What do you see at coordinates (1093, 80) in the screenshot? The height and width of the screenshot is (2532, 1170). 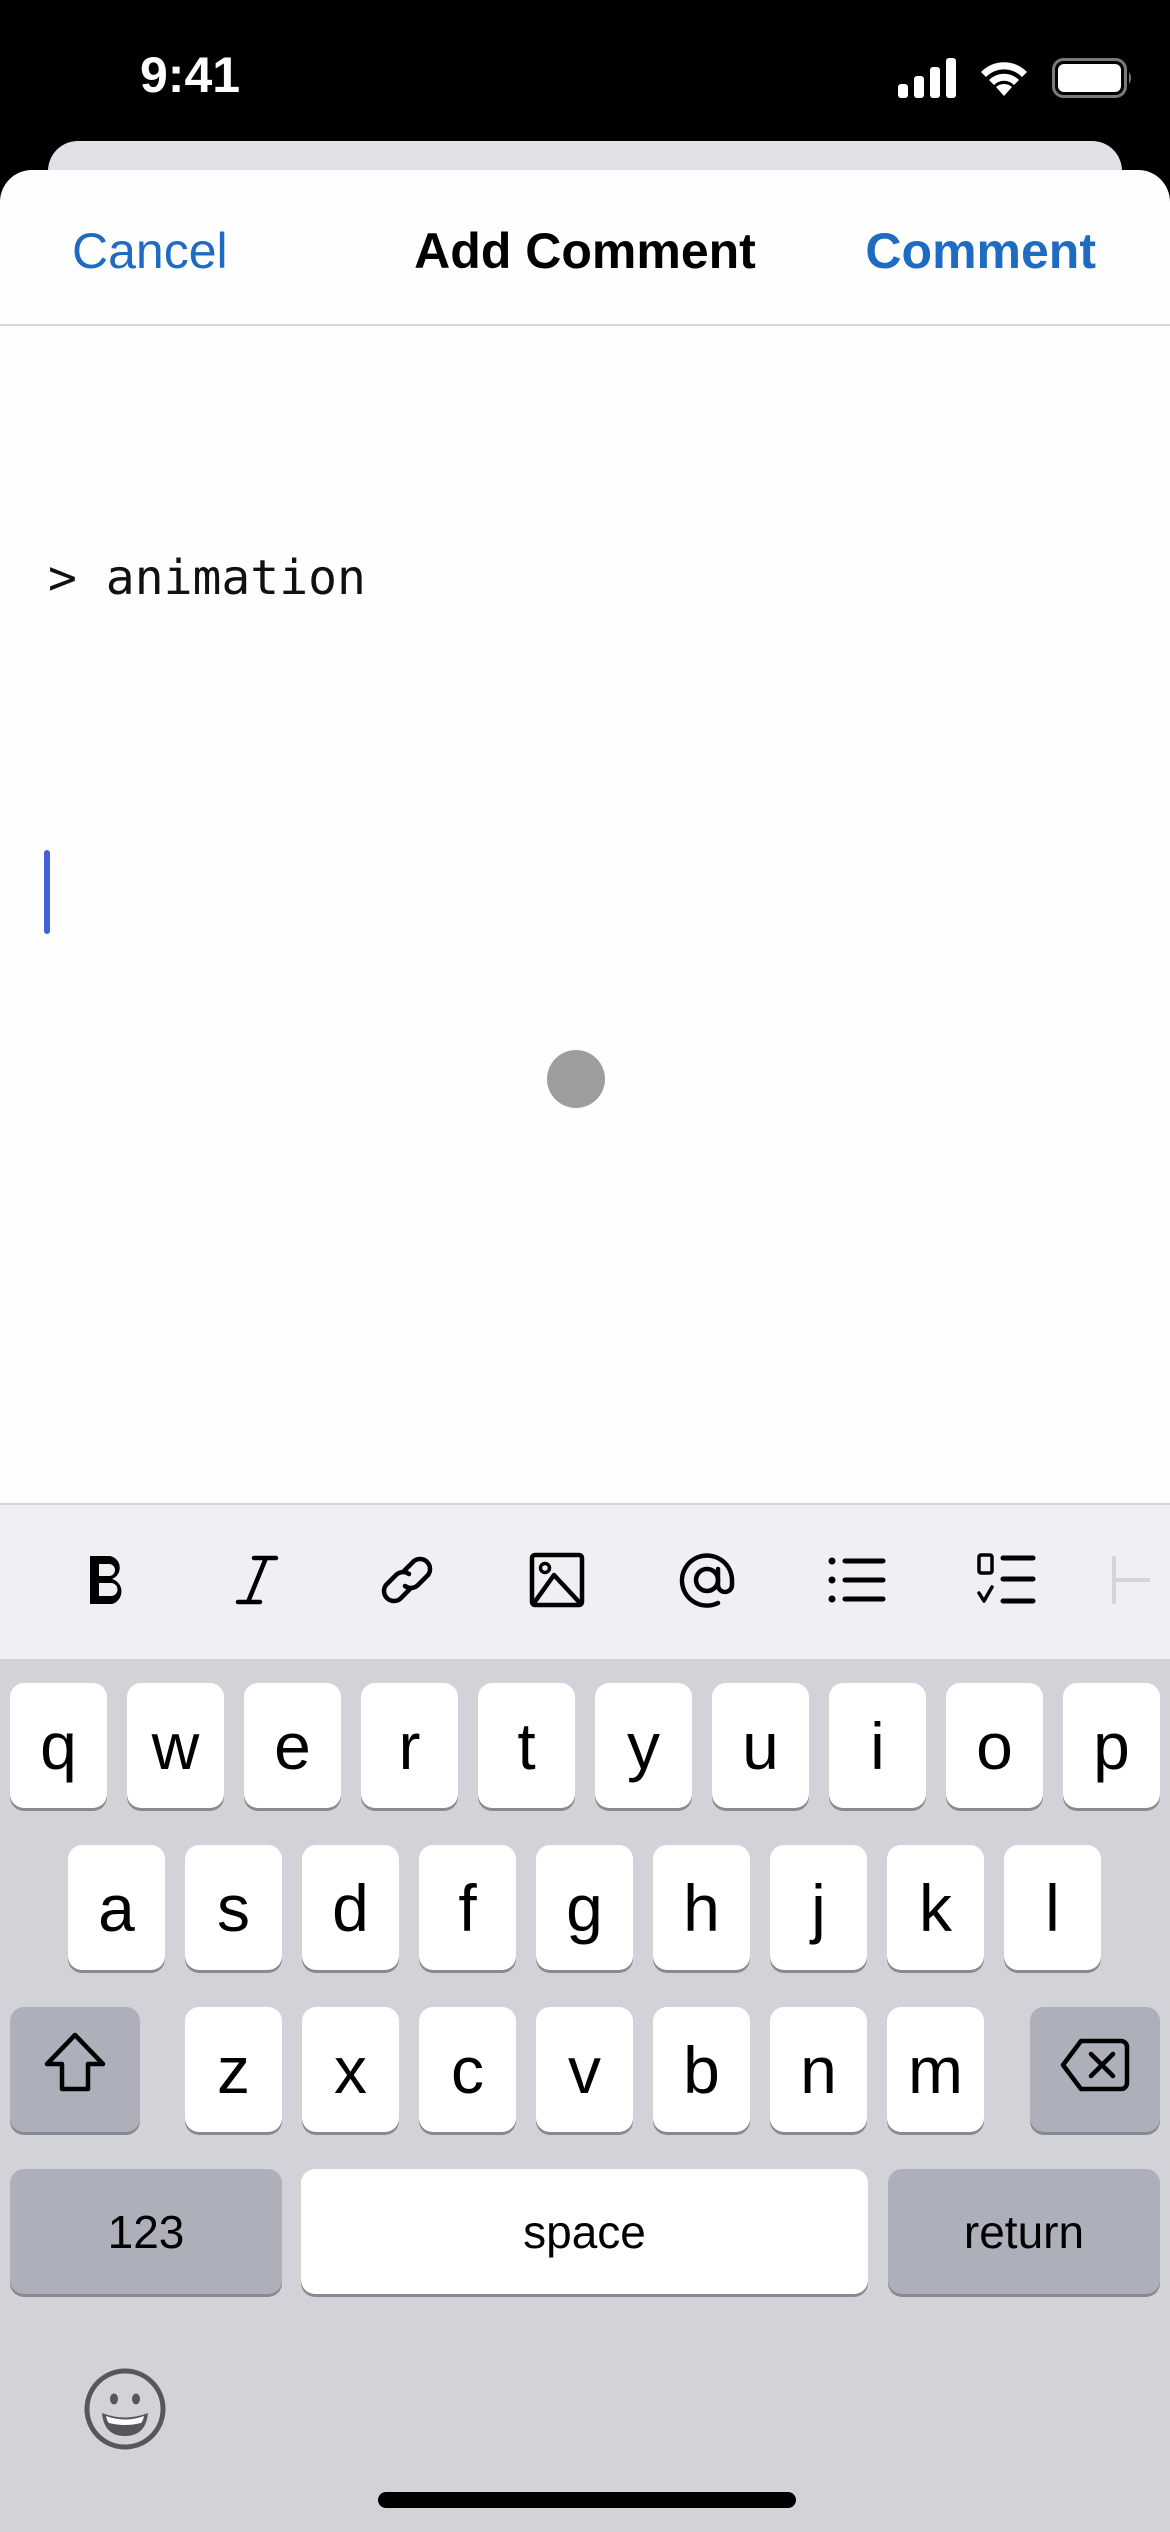 I see `battery-icon` at bounding box center [1093, 80].